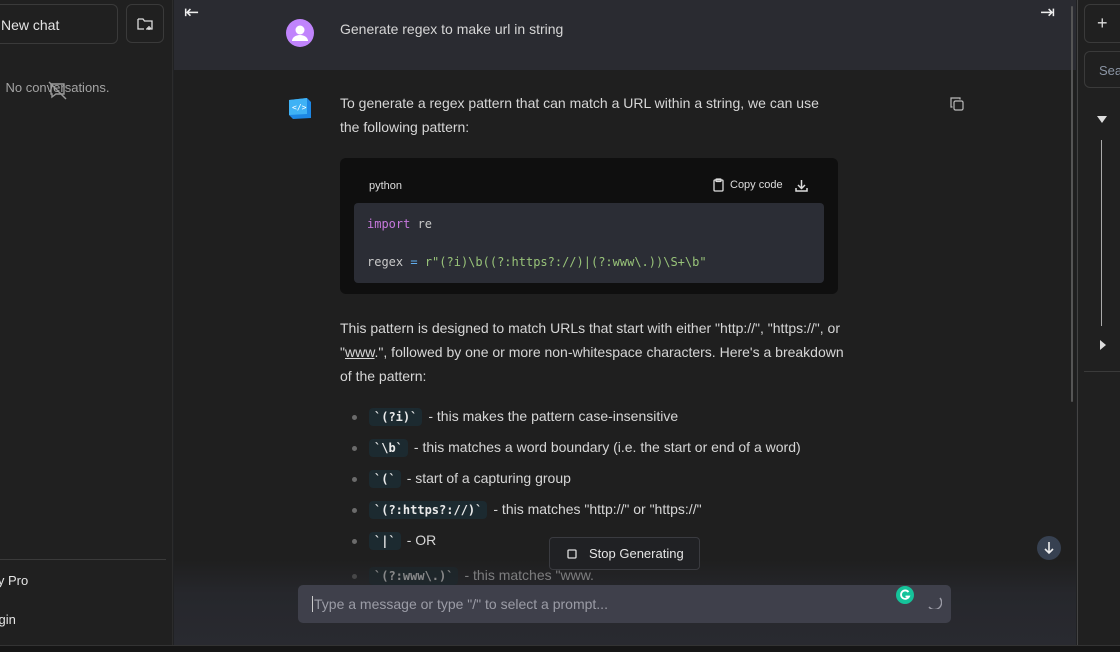 The width and height of the screenshot is (1120, 652). I want to click on caret-right-icon, so click(1103, 345).